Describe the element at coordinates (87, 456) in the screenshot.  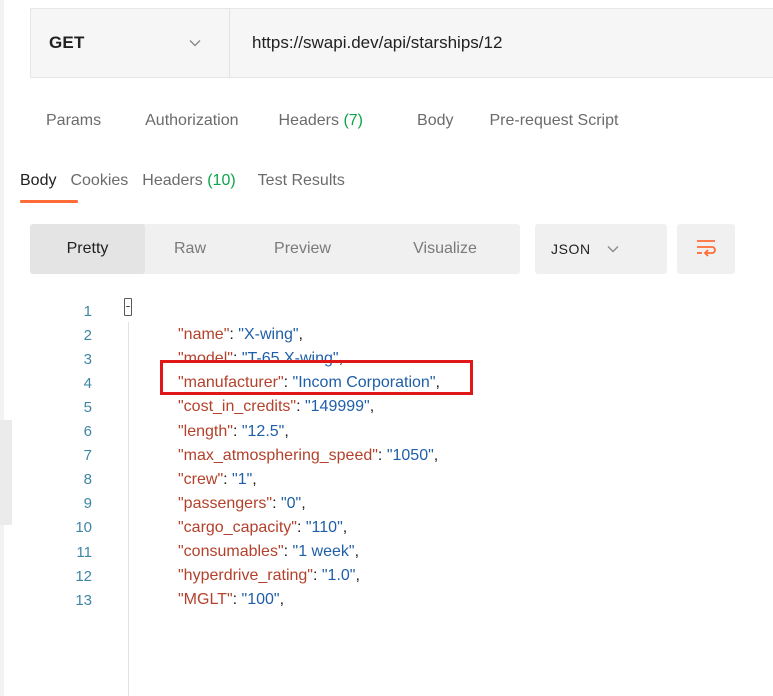
I see `line-number: 7` at that location.